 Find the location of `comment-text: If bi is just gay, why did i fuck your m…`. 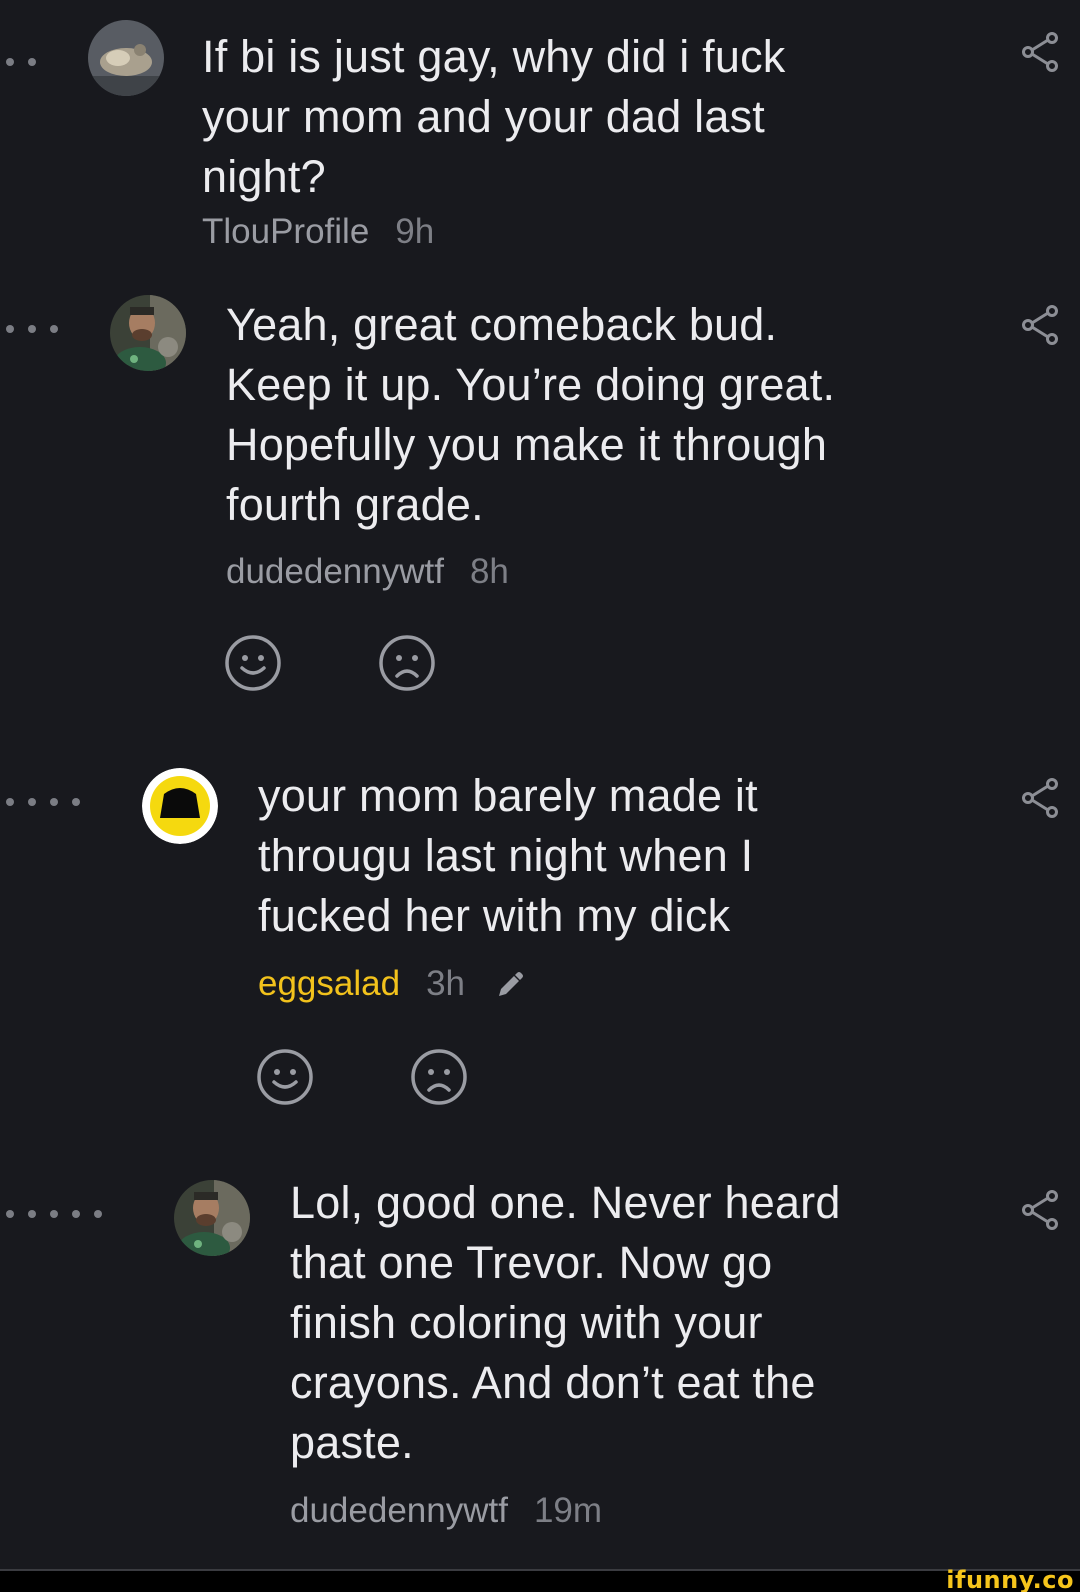

comment-text: If bi is just gay, why did i fuck your m… is located at coordinates (494, 116).